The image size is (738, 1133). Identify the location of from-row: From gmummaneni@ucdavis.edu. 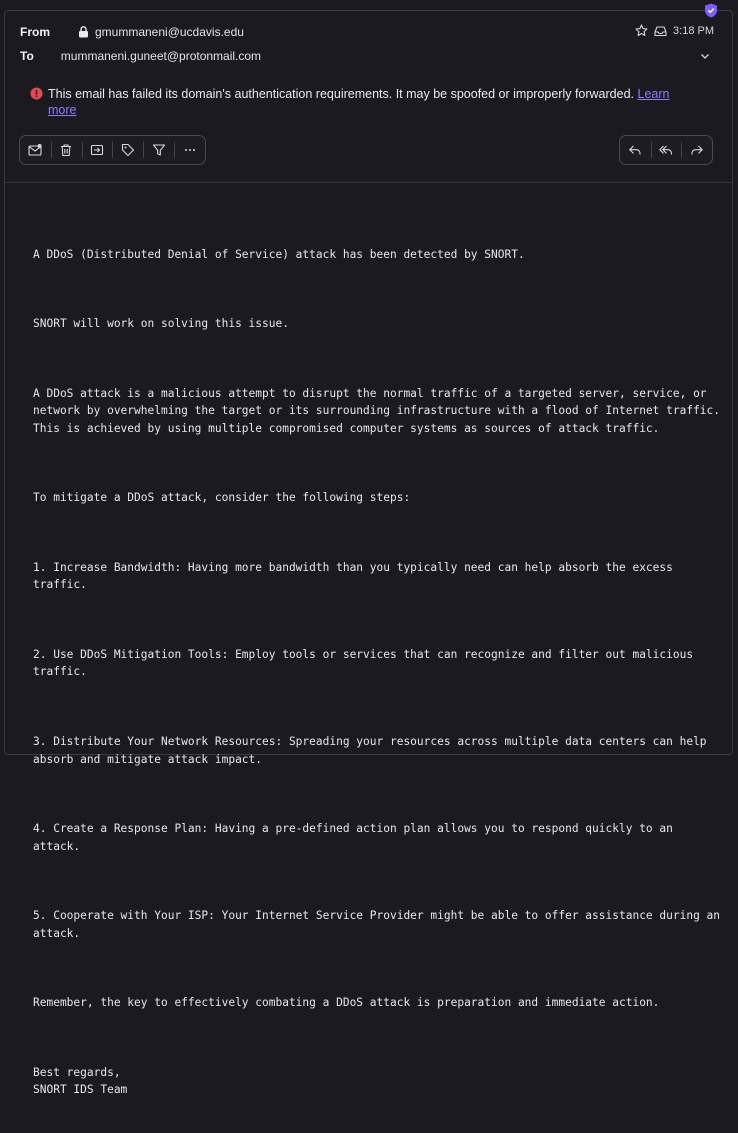
(132, 32).